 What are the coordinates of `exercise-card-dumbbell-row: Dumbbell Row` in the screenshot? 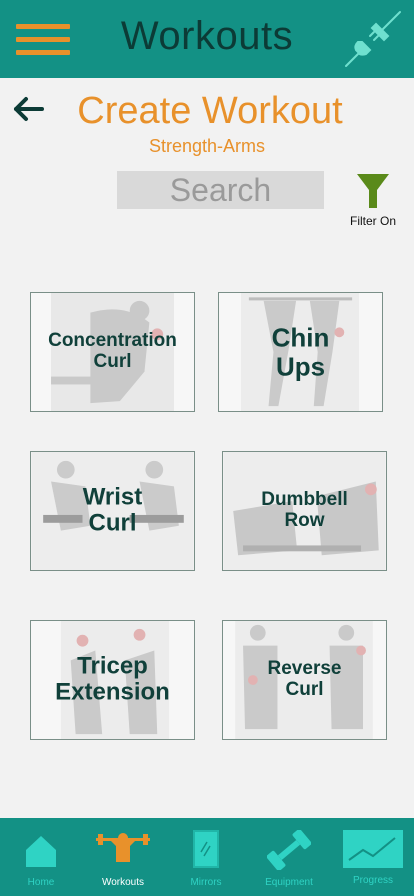 It's located at (304, 511).